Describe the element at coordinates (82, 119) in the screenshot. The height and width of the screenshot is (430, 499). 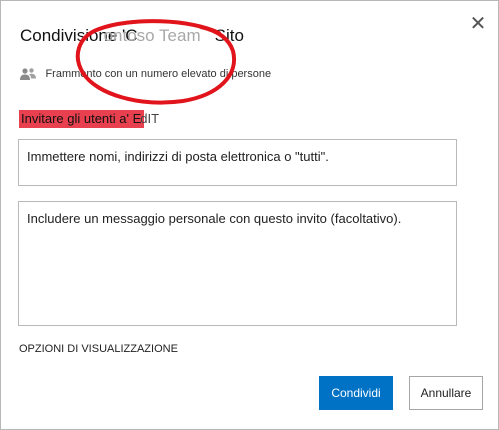
I see `invite-label: Invitare gli utenti a' E` at that location.